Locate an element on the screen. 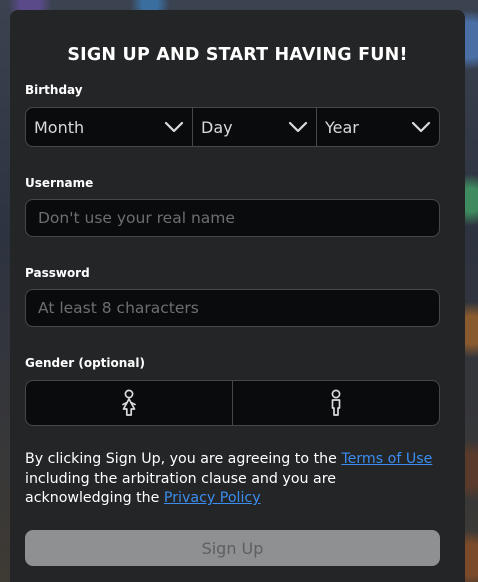  terms-of-use-link: Terms of Use is located at coordinates (386, 459).